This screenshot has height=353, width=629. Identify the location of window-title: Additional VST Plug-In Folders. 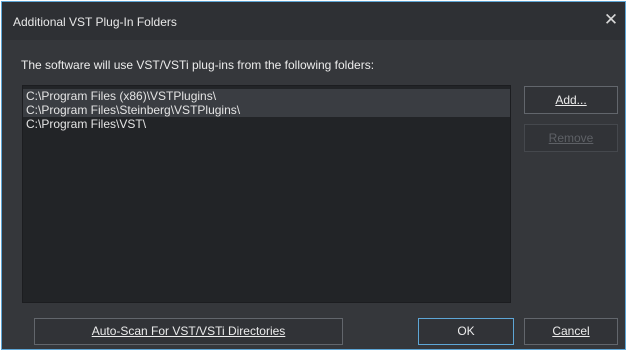
(95, 22).